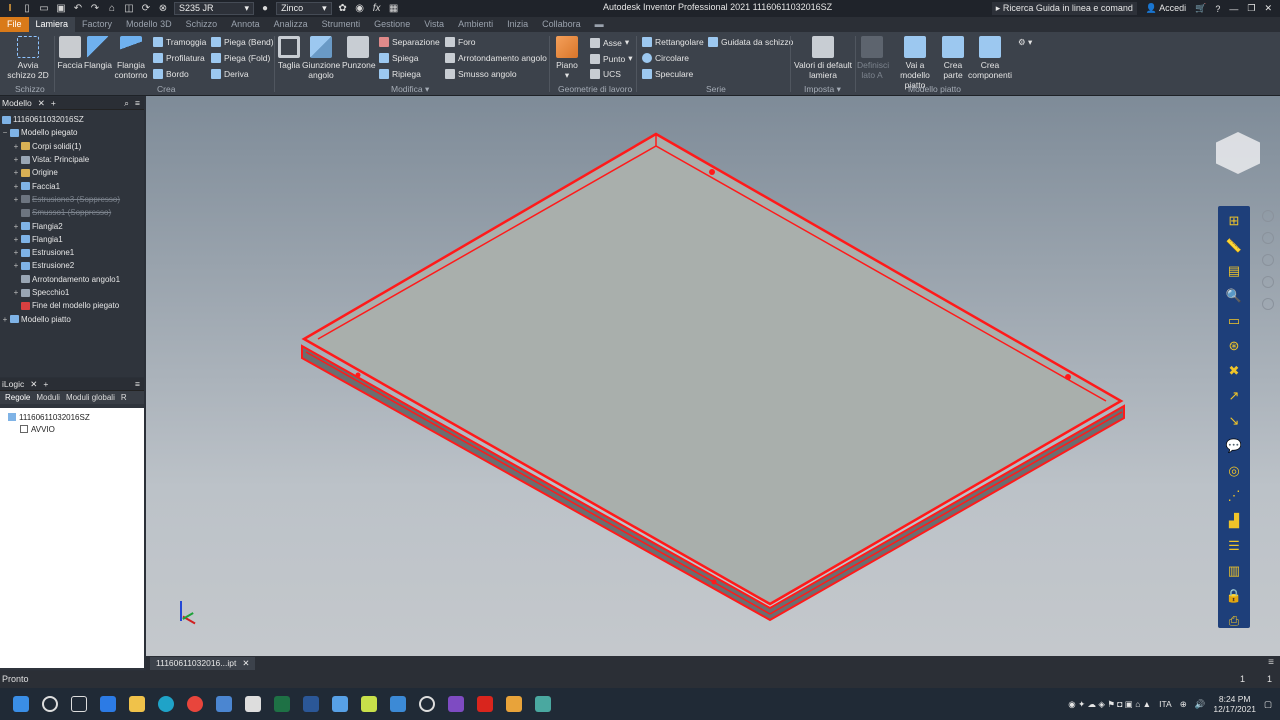  I want to click on save-icon: ▣, so click(61, 8).